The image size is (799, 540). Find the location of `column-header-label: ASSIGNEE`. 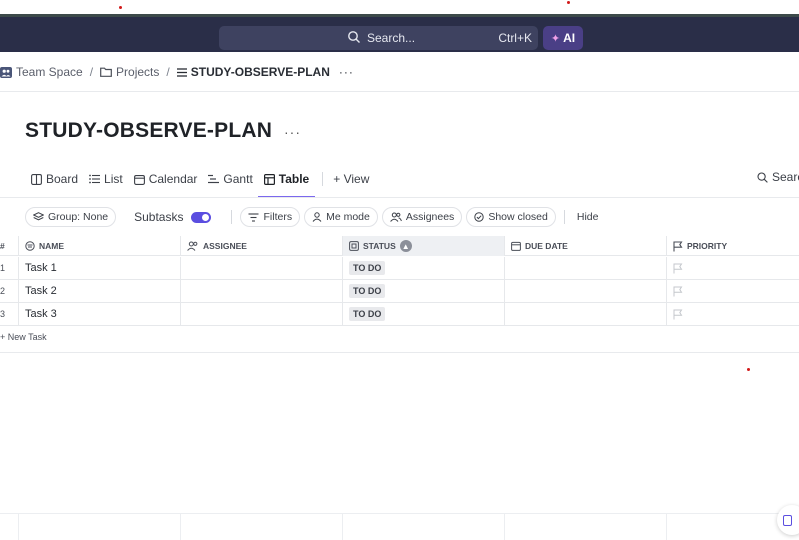

column-header-label: ASSIGNEE is located at coordinates (225, 246).